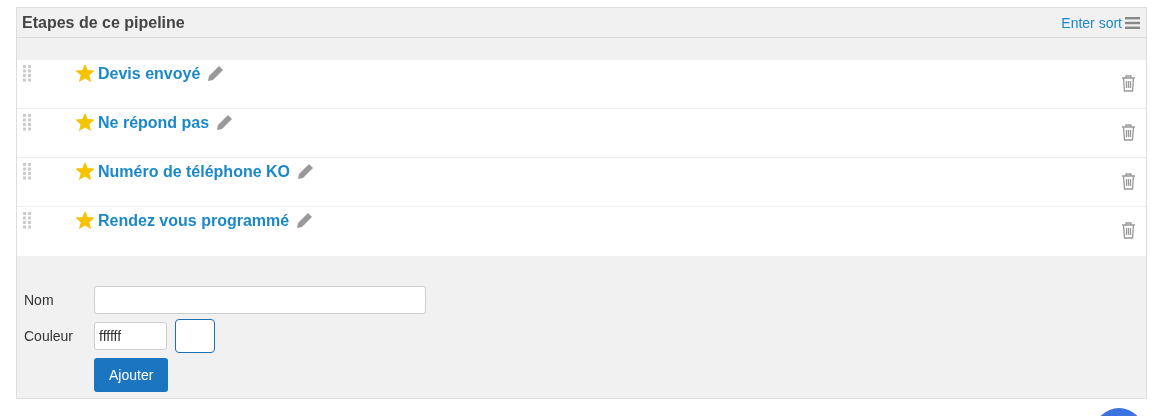  Describe the element at coordinates (194, 221) in the screenshot. I see `stage-name-link: Rendez vous programmé` at that location.